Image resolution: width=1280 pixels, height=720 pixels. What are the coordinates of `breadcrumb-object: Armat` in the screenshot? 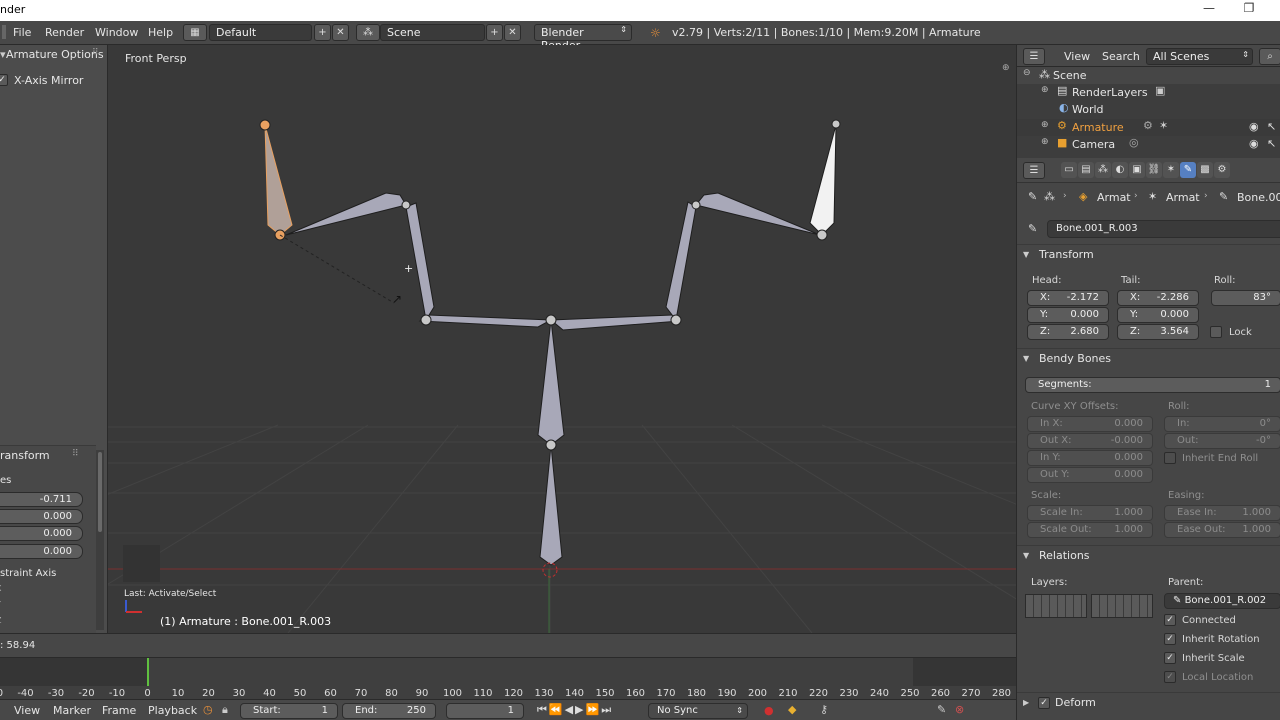 It's located at (1114, 197).